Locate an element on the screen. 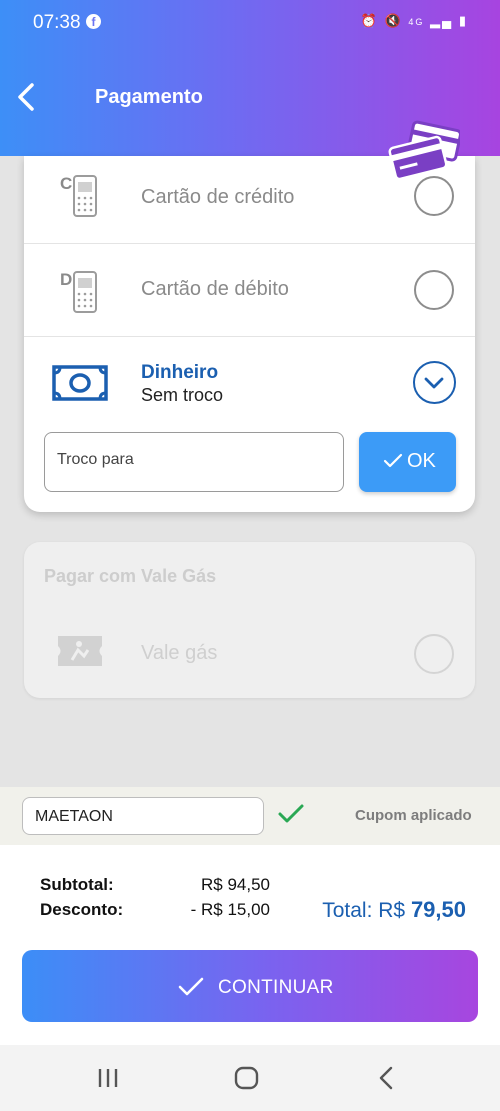 Image resolution: width=500 pixels, height=1111 pixels. vale-gas-card: Pagar com Vale Gás Vale gás is located at coordinates (249, 620).